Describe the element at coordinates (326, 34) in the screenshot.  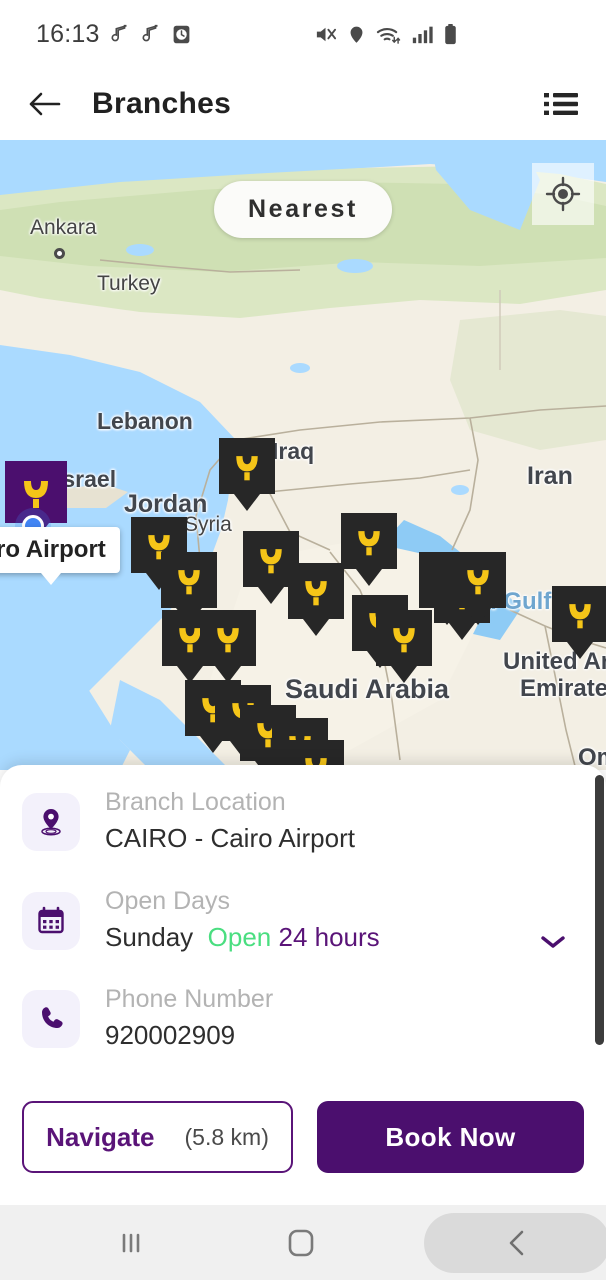
I see `mute-icon` at that location.